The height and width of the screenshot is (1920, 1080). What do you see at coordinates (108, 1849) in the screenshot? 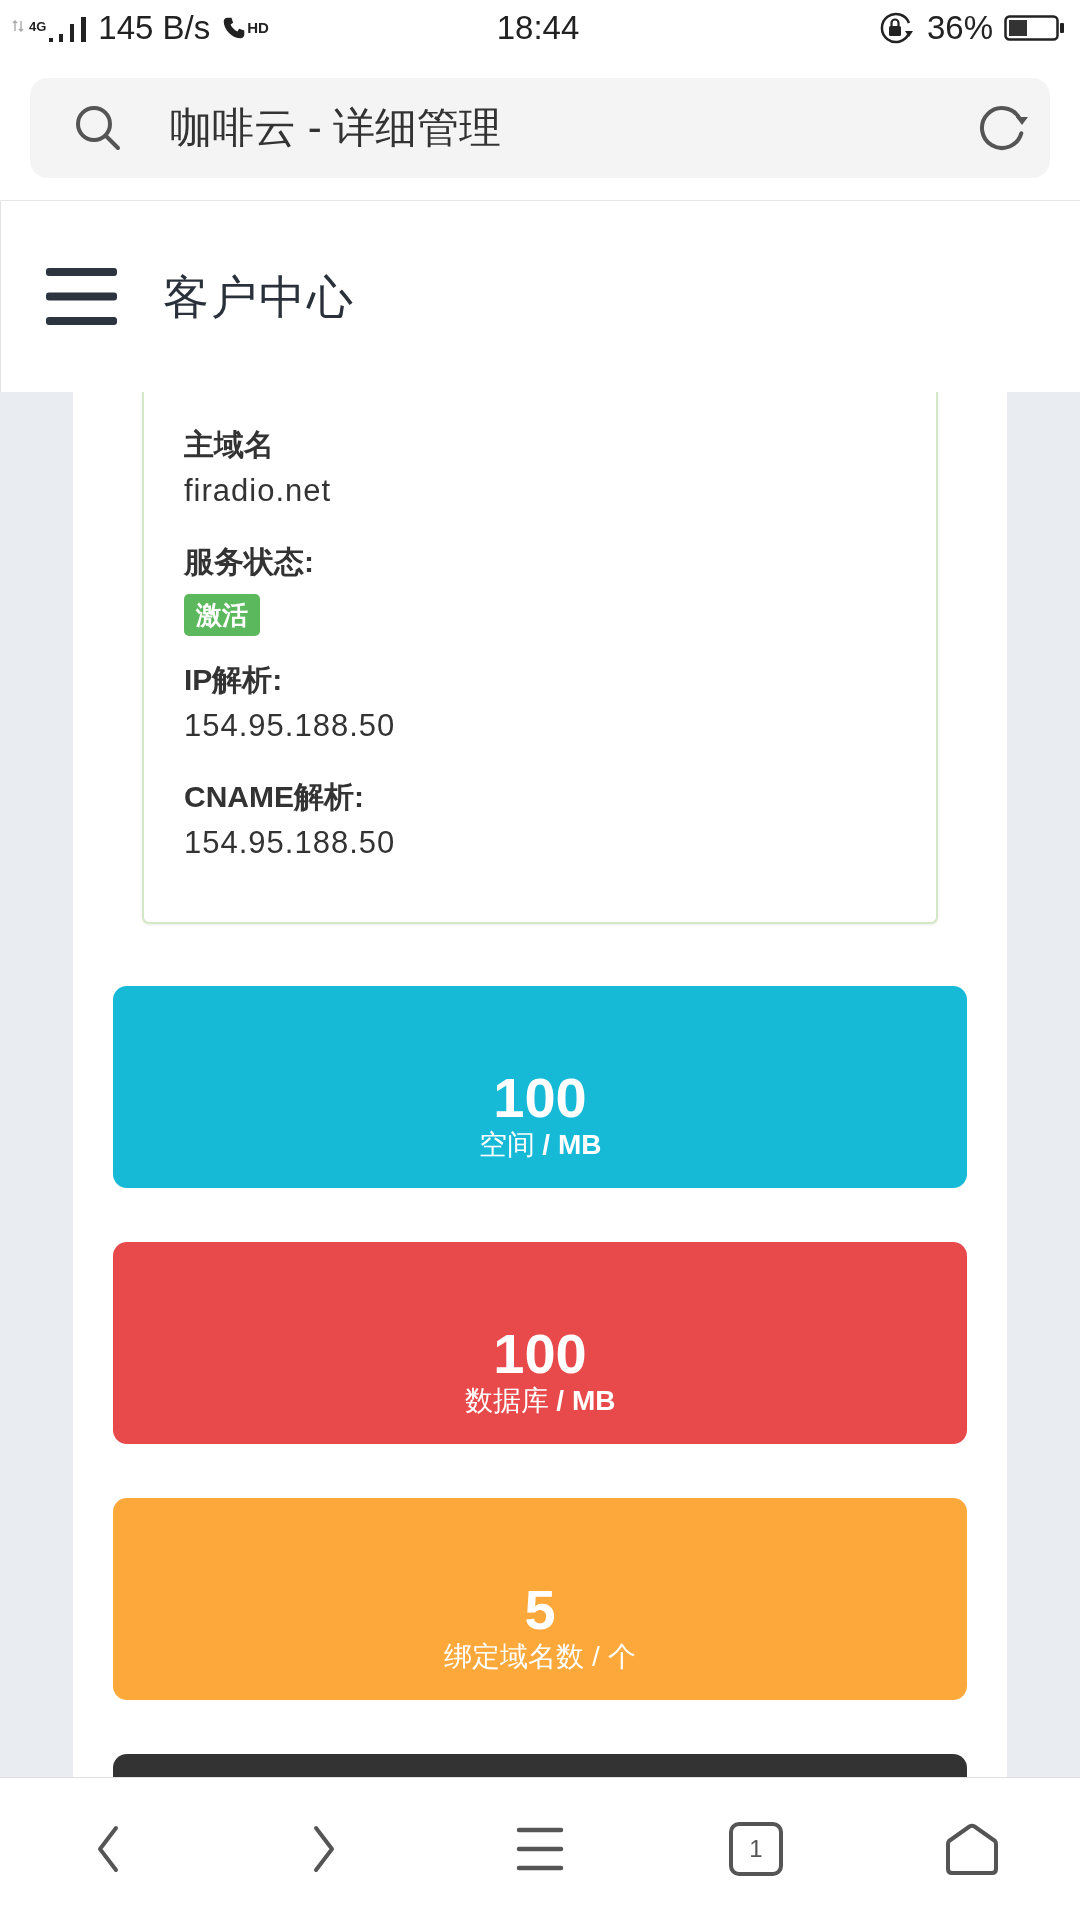
I see `chevron-left-icon` at bounding box center [108, 1849].